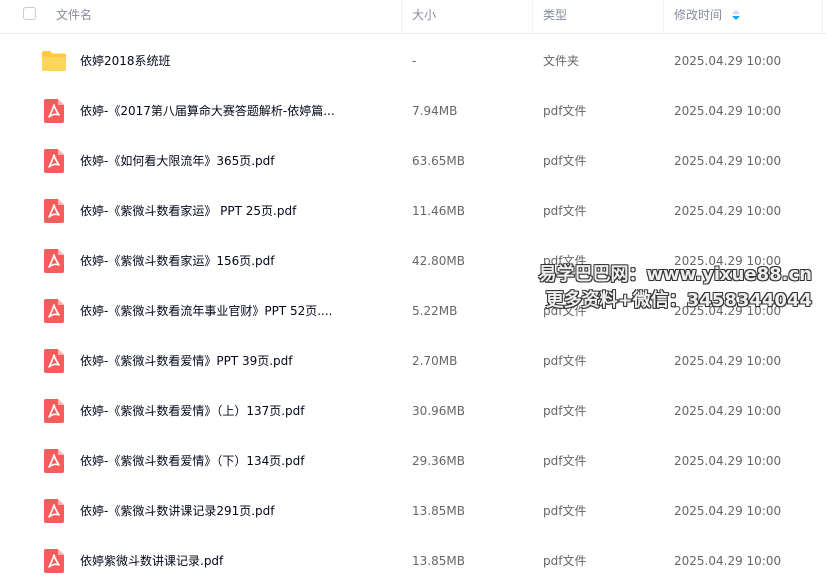 Image resolution: width=826 pixels, height=586 pixels. I want to click on file-size: 42.80MB, so click(438, 261).